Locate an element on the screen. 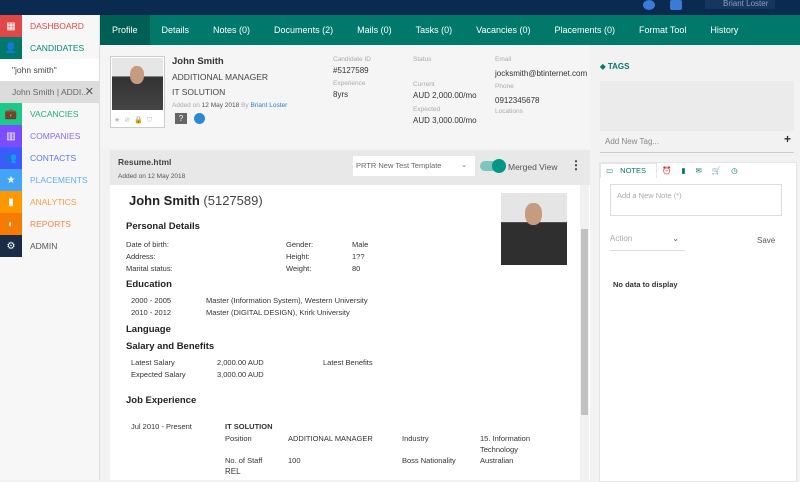 This screenshot has width=800, height=482. tab-format-tool: Format Tool is located at coordinates (662, 30).